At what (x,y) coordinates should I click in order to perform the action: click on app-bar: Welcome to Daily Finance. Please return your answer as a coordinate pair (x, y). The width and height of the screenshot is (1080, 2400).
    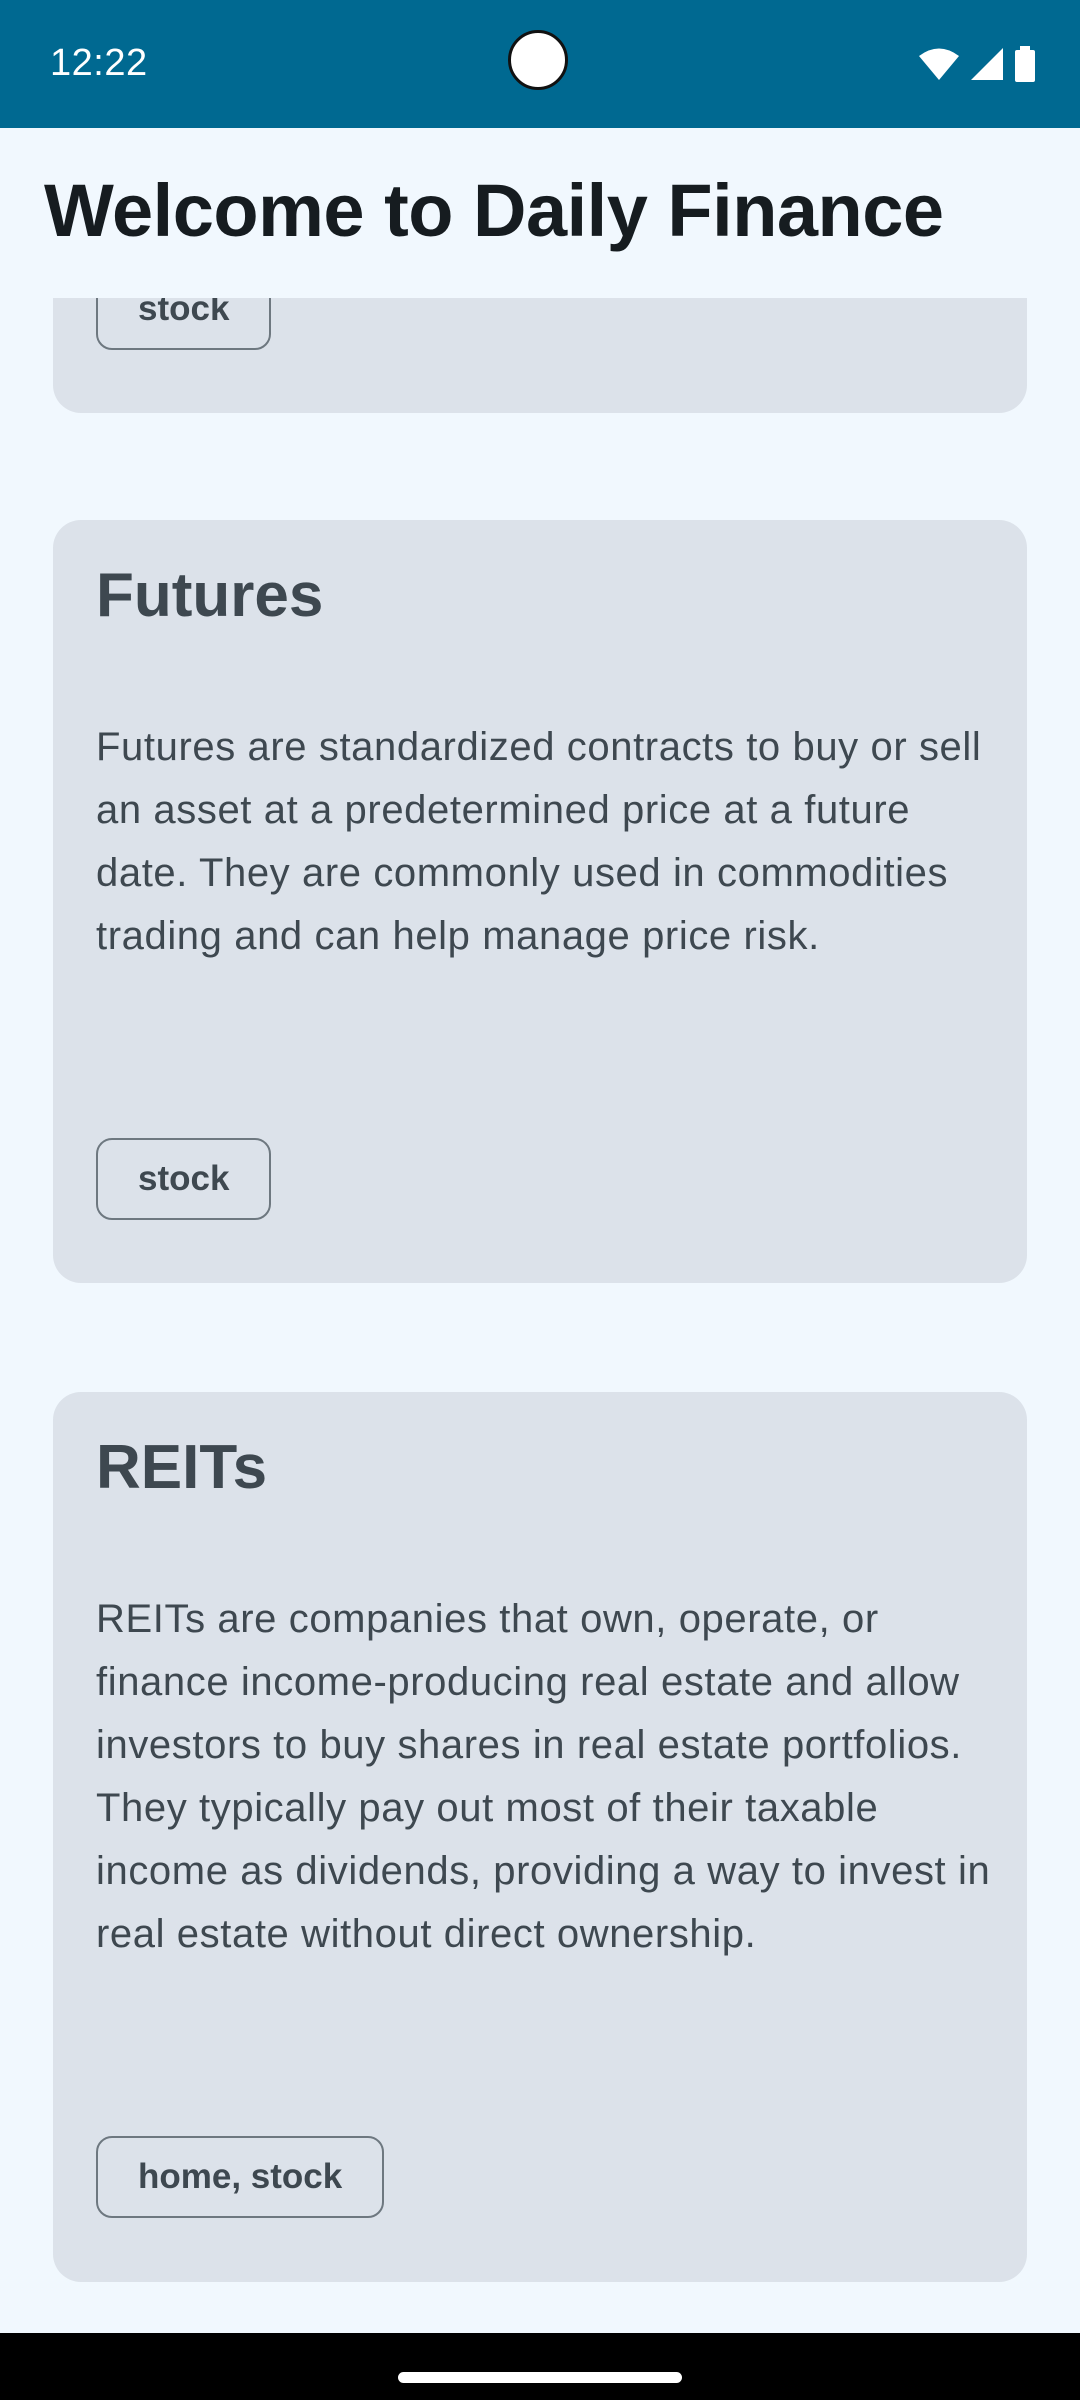
    Looking at the image, I should click on (540, 213).